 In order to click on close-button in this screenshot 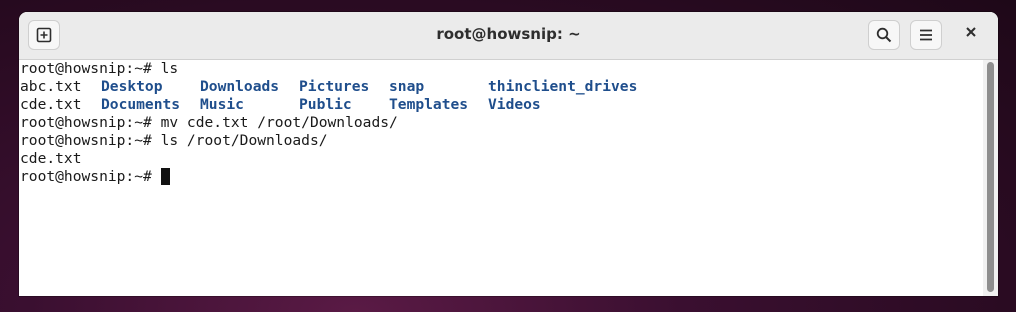, I will do `click(971, 34)`.